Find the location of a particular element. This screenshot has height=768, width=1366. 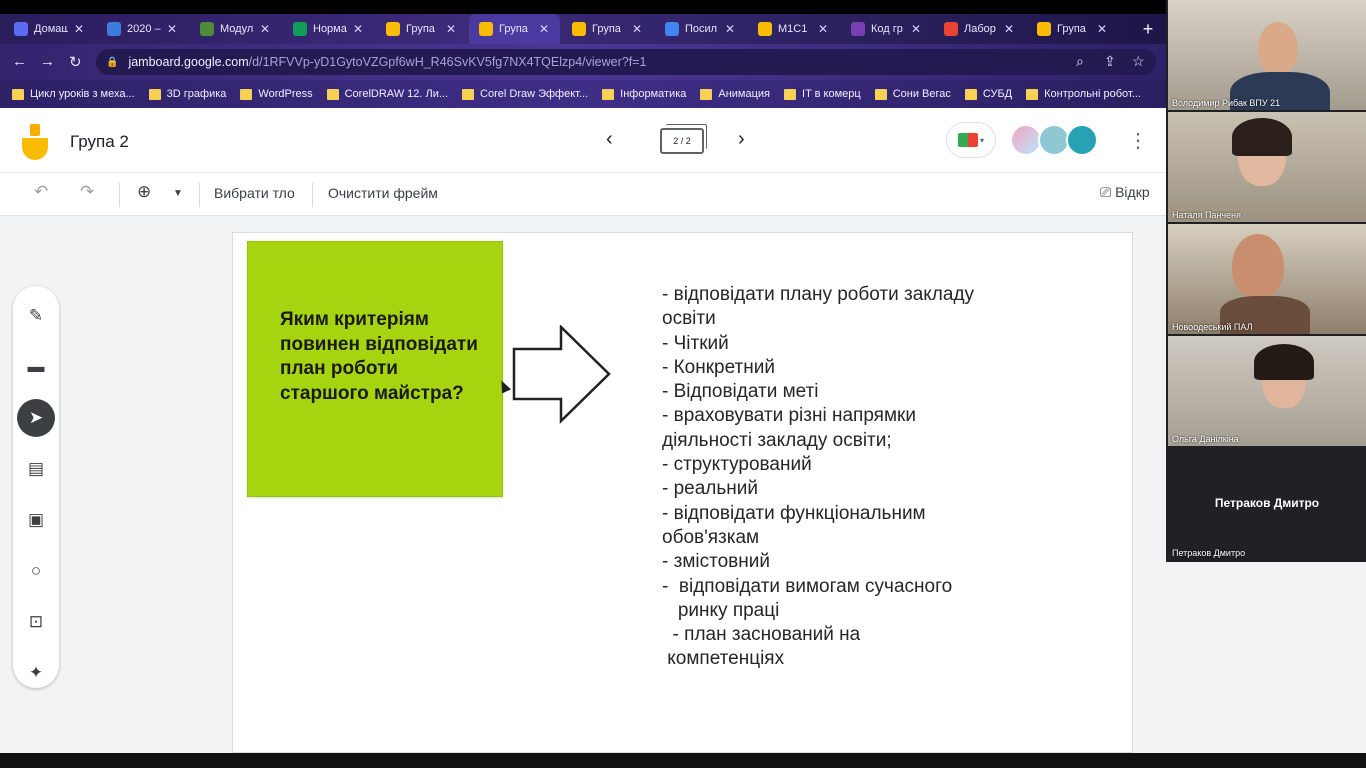

bookmark-item: WordPress is located at coordinates (276, 94).